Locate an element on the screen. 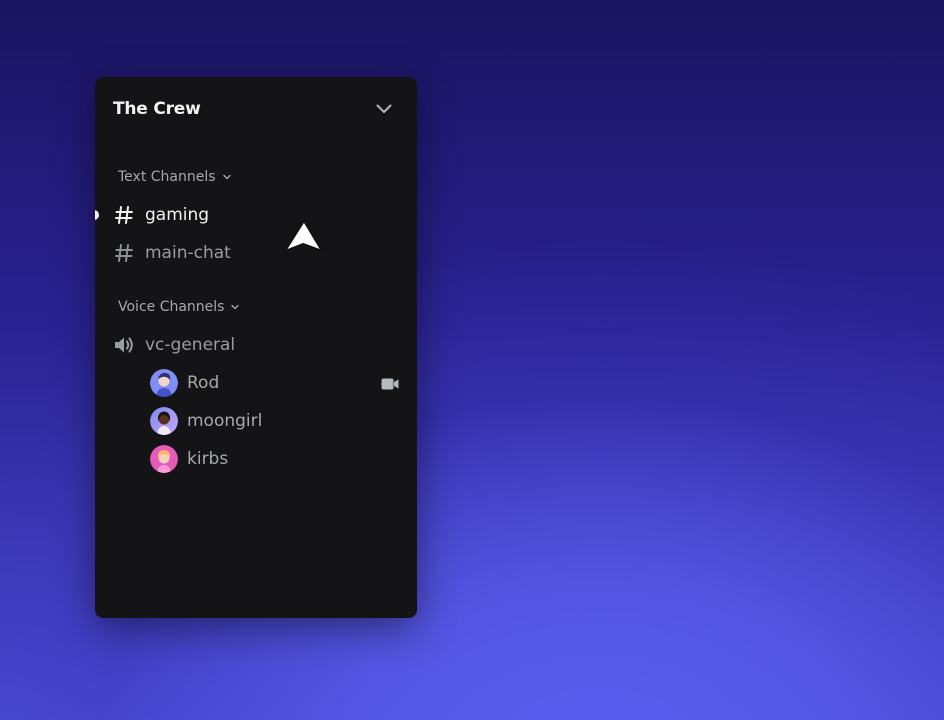  category-text-channels: Text Channels is located at coordinates (175, 177).